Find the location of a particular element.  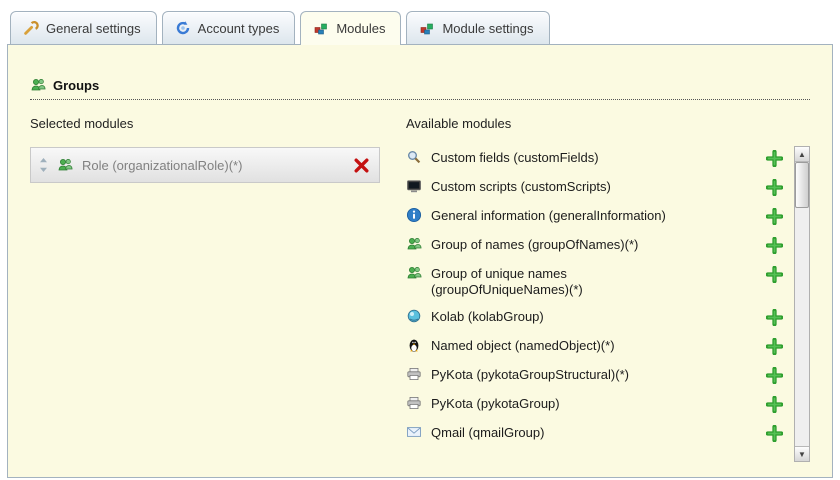

selected-module-row: Role (organizationalRole)(*) is located at coordinates (205, 165).